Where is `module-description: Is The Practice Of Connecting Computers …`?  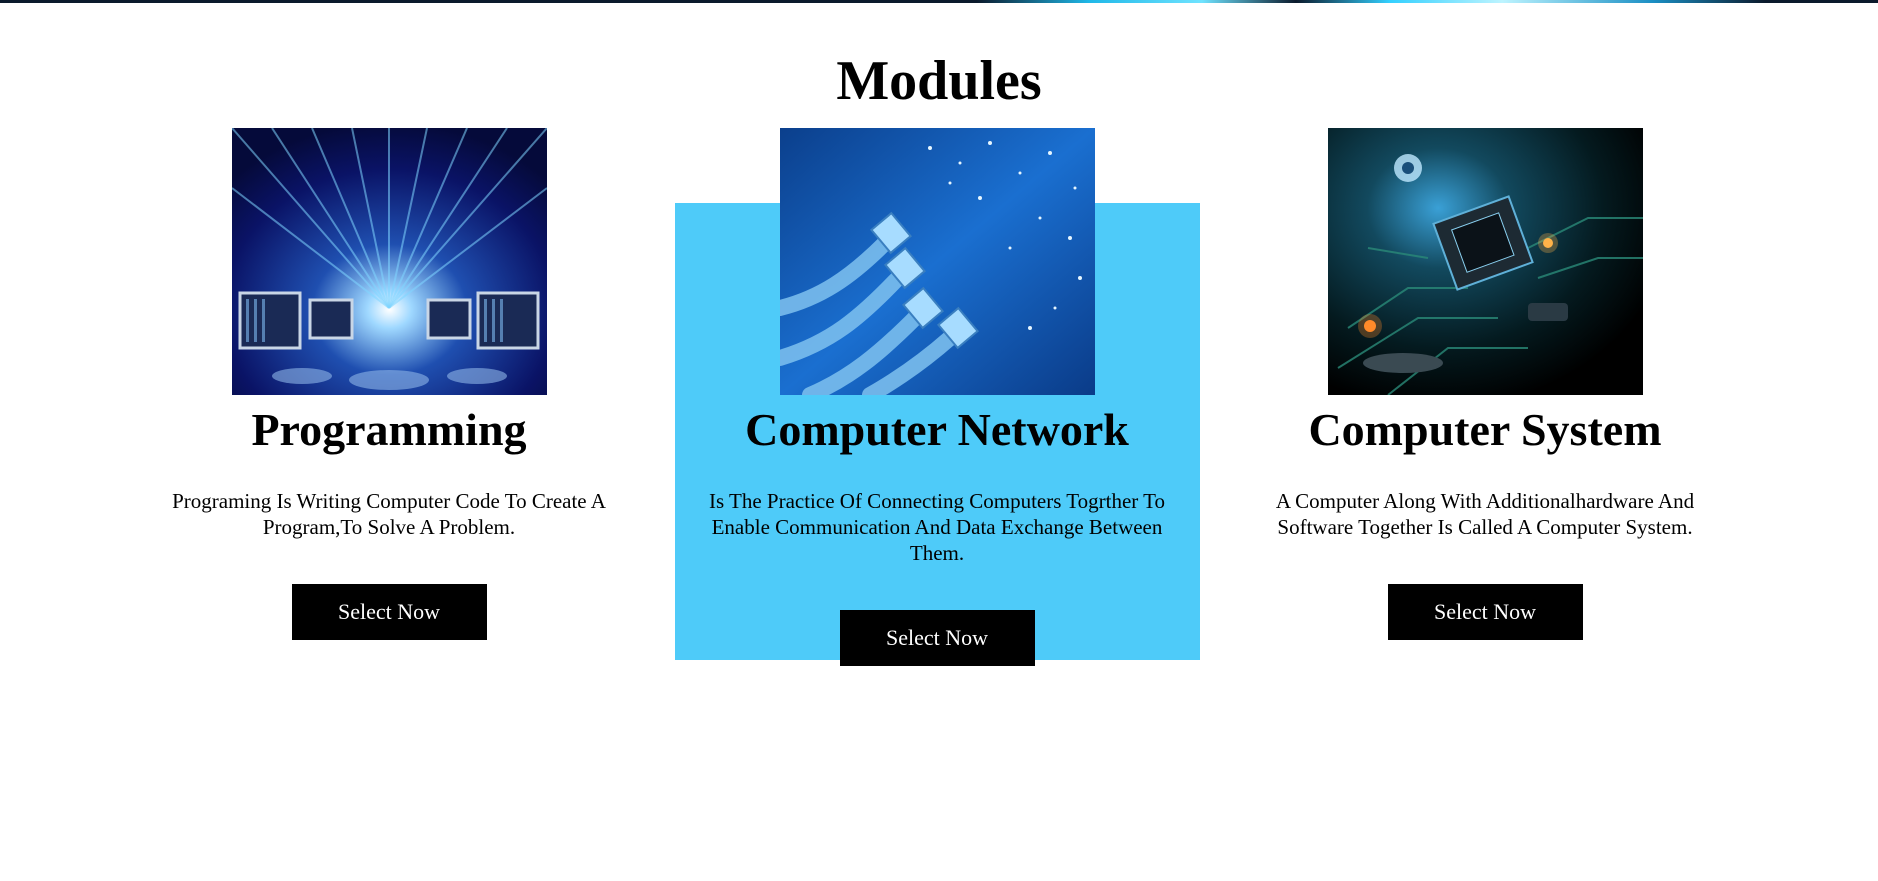 module-description: Is The Practice Of Connecting Computers … is located at coordinates (937, 527).